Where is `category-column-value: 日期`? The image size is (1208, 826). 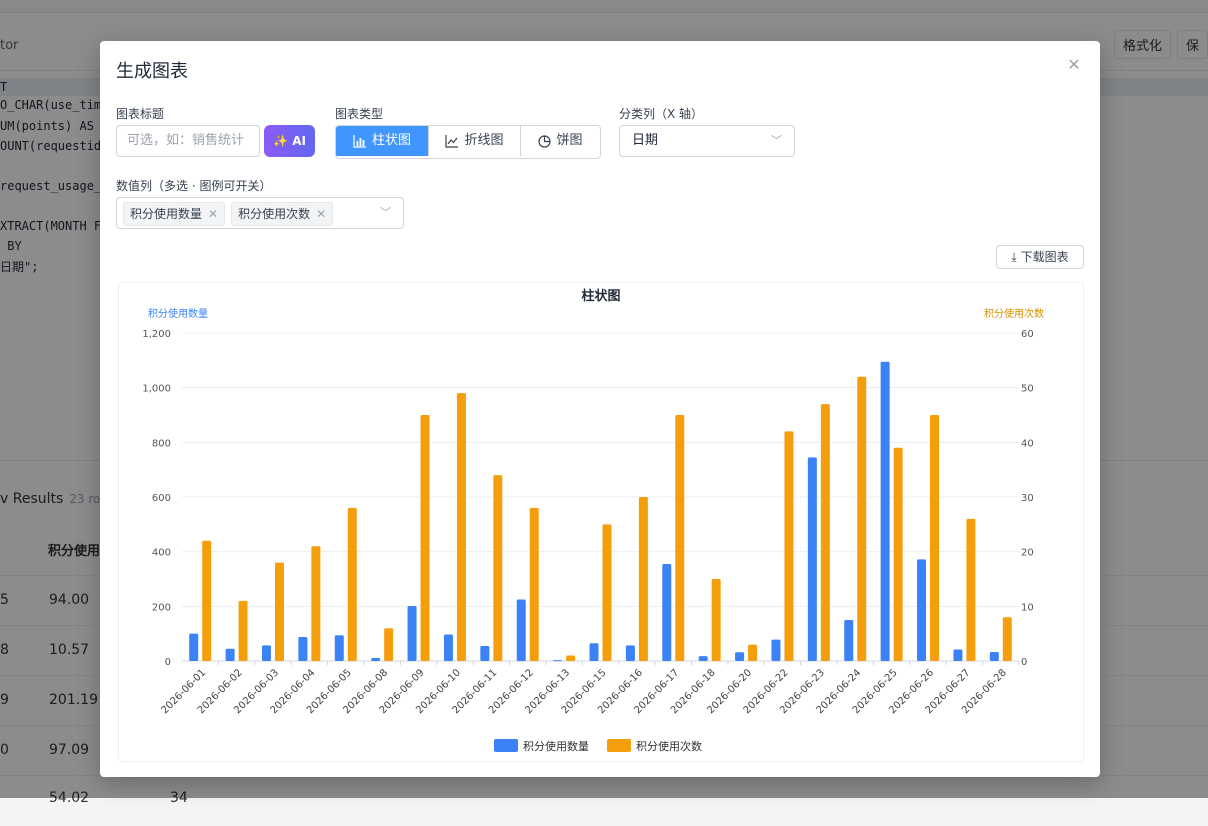 category-column-value: 日期 is located at coordinates (645, 140).